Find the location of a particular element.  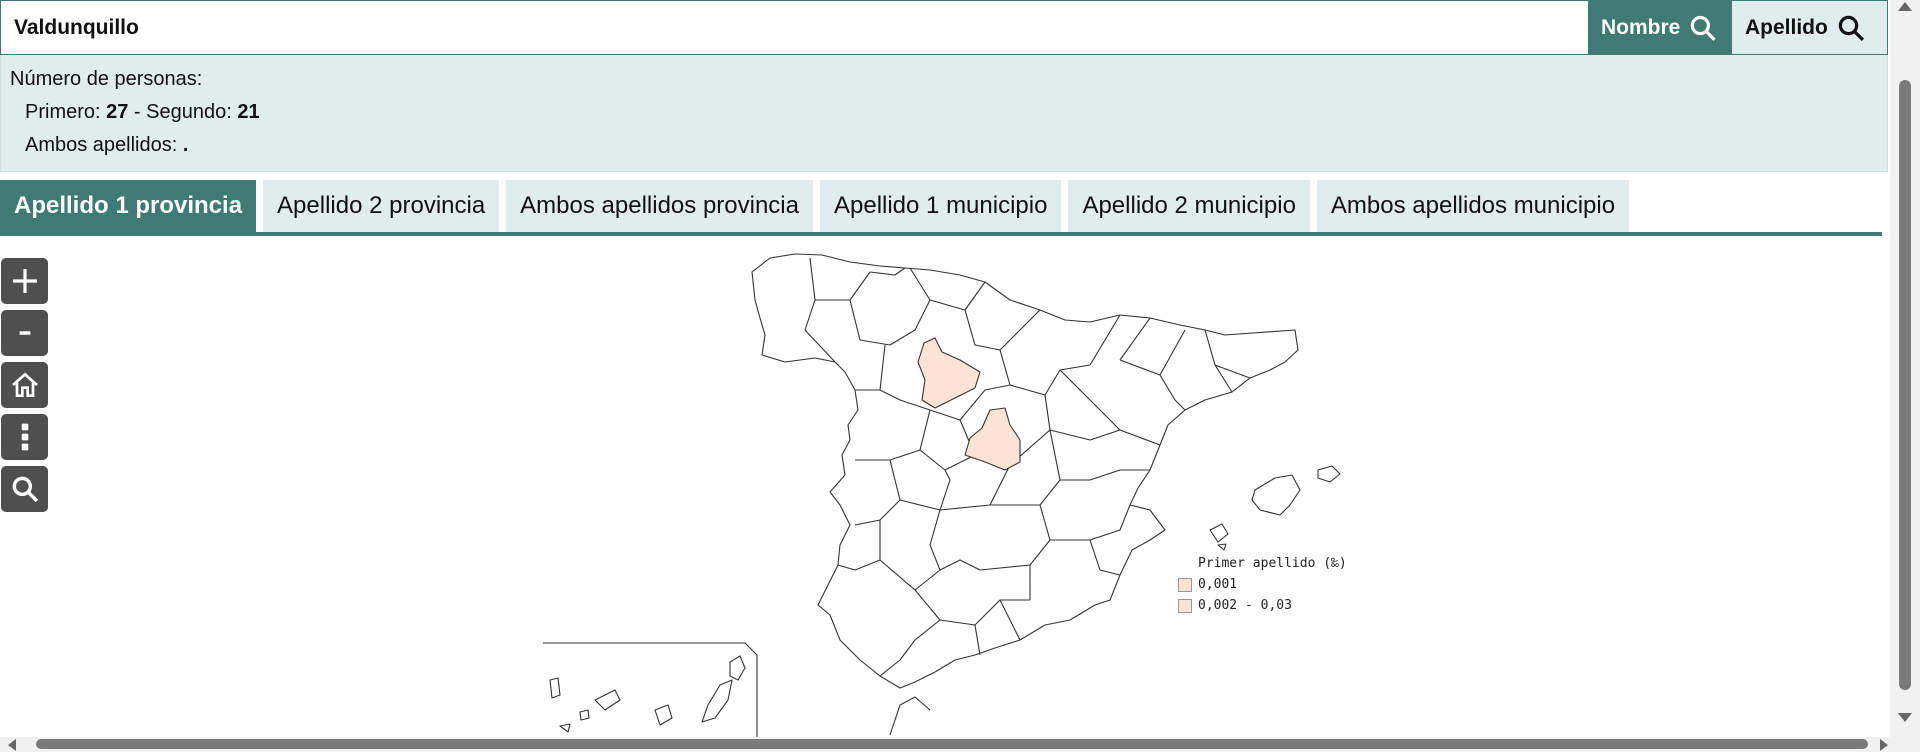

first-second-count: Primero: 27 - Segundo: 21 is located at coordinates (948, 112).